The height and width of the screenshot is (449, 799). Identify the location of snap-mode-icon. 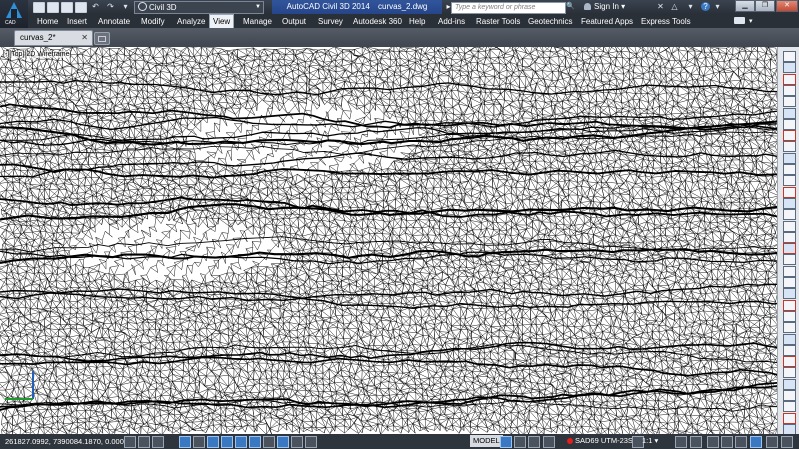
(144, 442).